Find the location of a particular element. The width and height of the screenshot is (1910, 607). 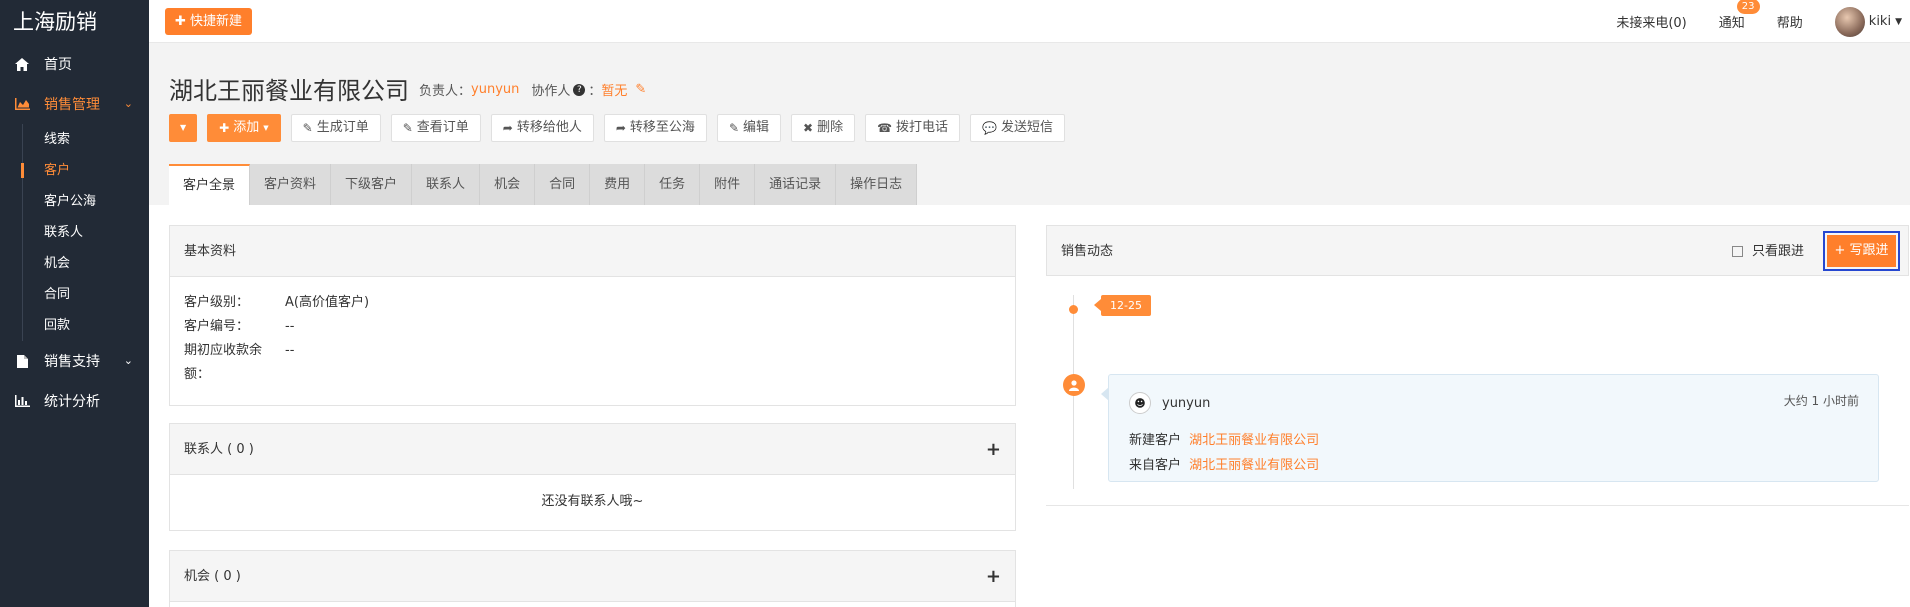

question-icon: ? is located at coordinates (579, 89).